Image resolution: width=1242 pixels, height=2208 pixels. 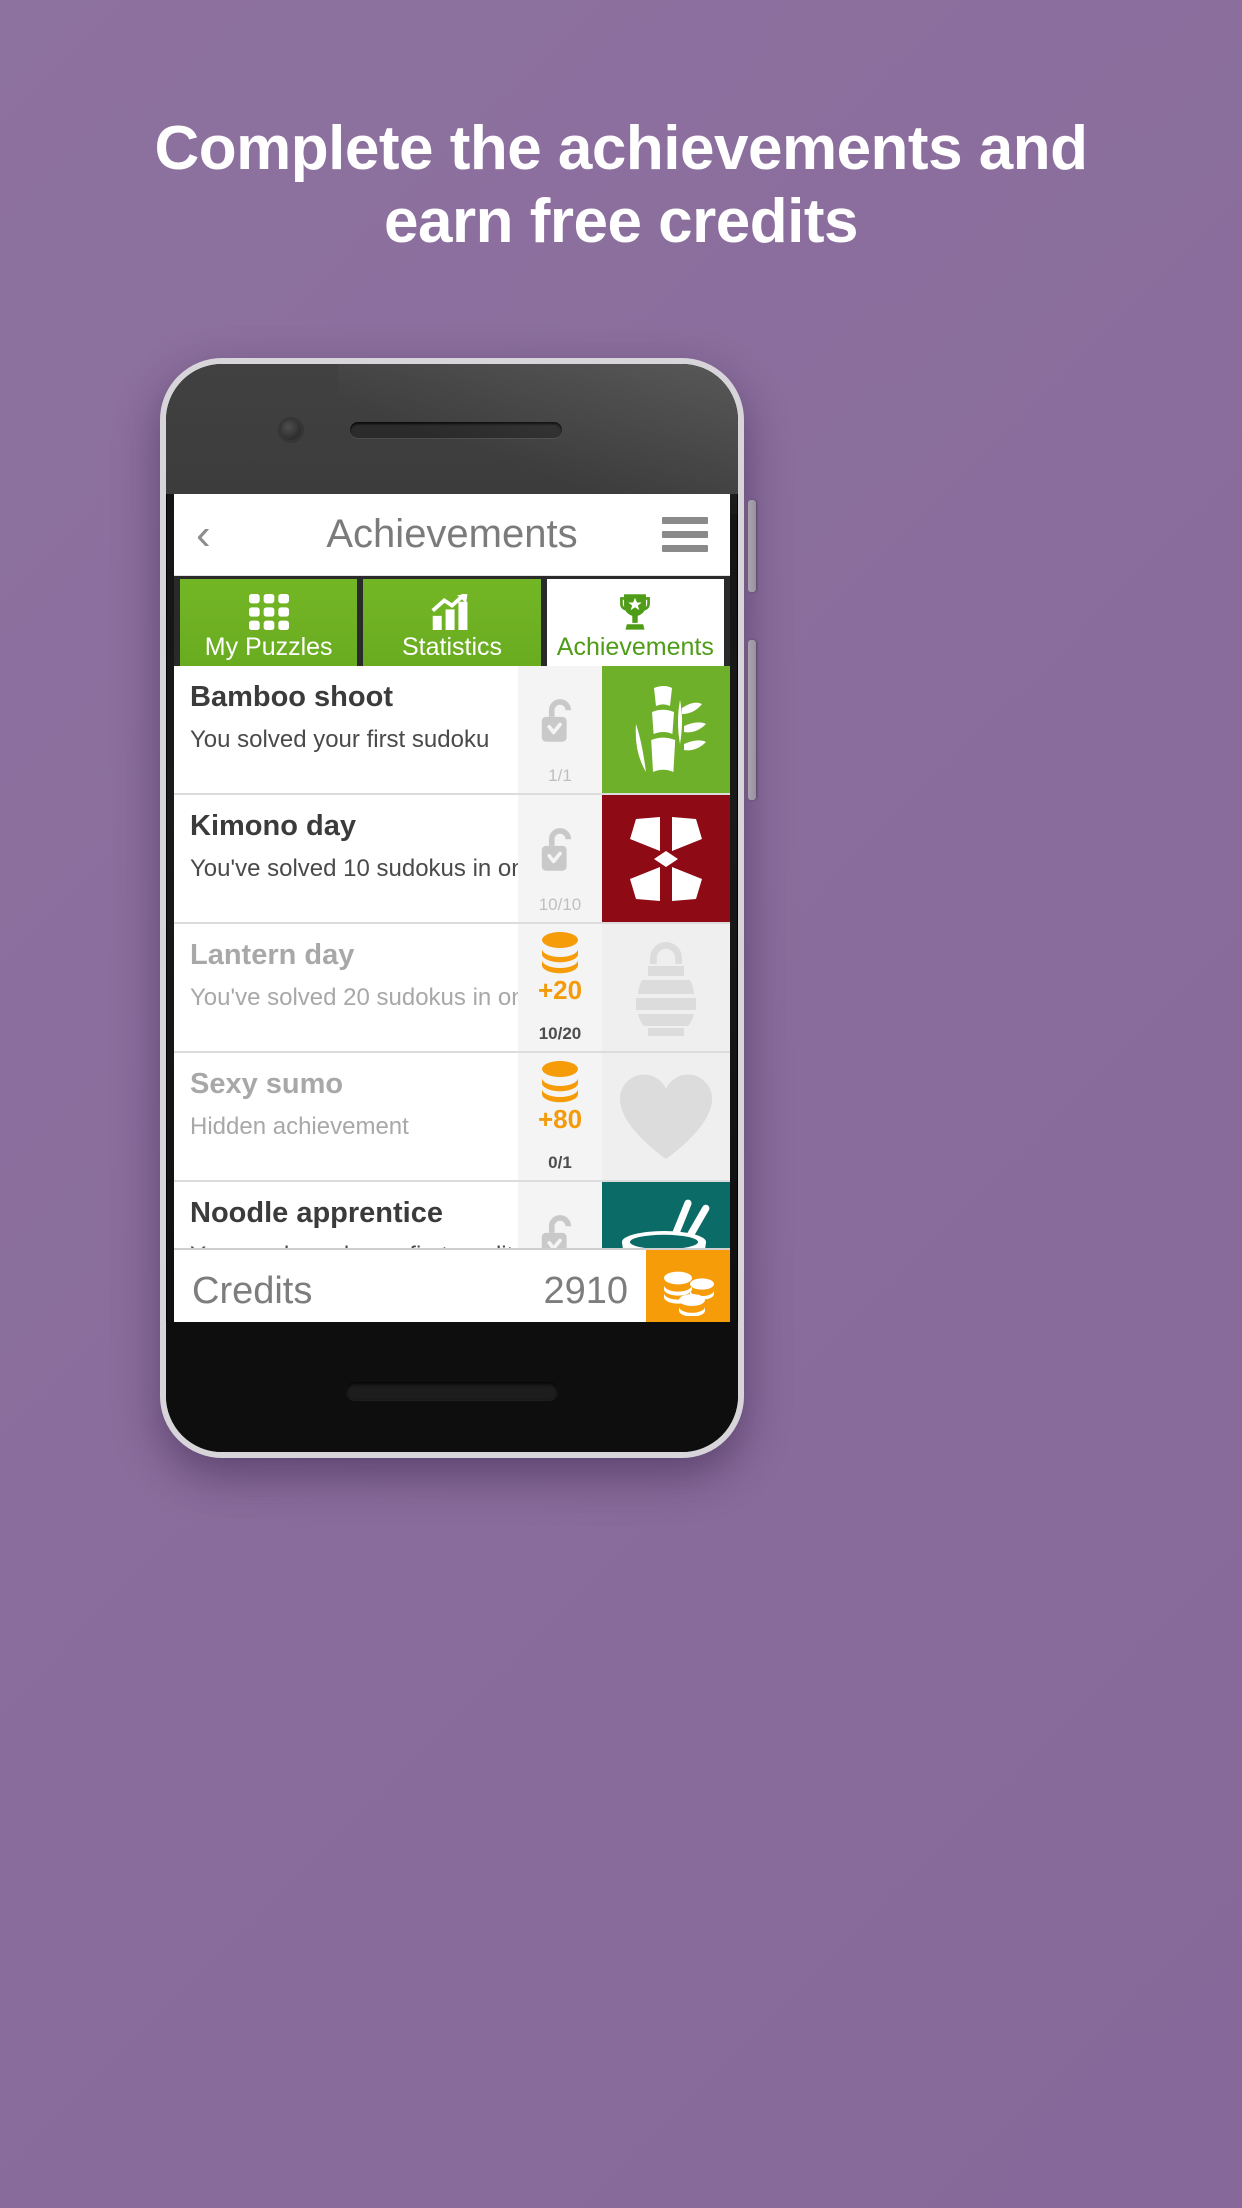 I want to click on trophy-icon, so click(x=635, y=612).